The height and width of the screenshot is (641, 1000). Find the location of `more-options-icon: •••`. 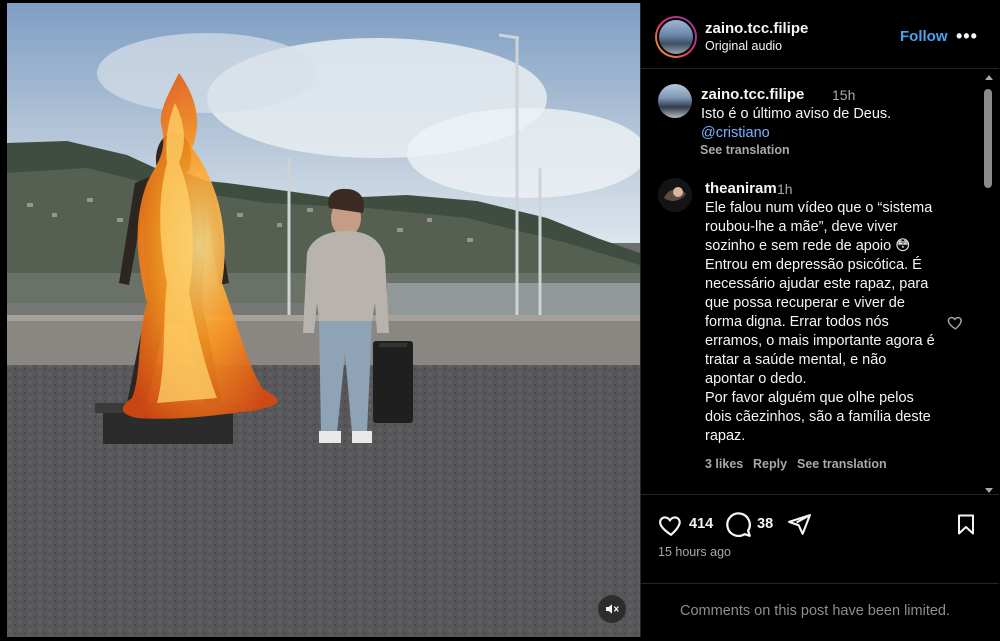

more-options-icon: ••• is located at coordinates (967, 36).